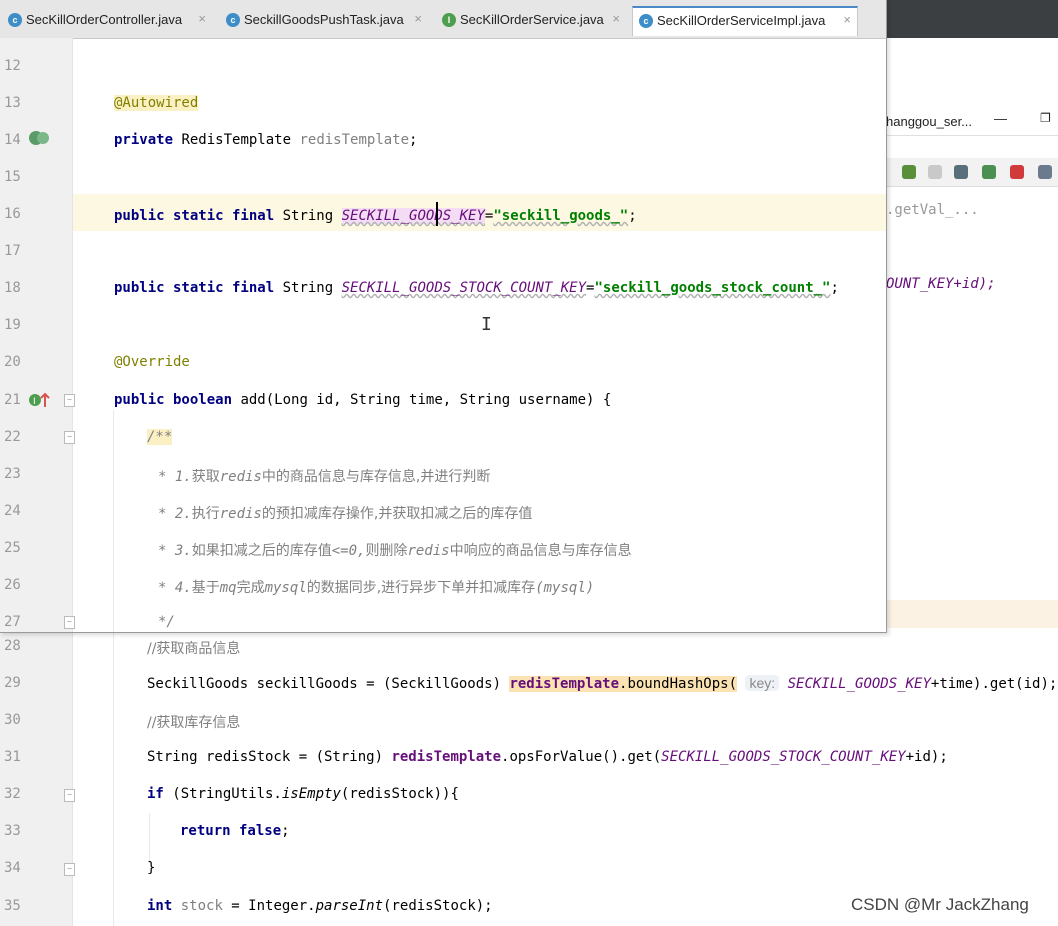 Image resolution: width=1058 pixels, height=926 pixels. What do you see at coordinates (12, 474) in the screenshot?
I see `line-number: 23` at bounding box center [12, 474].